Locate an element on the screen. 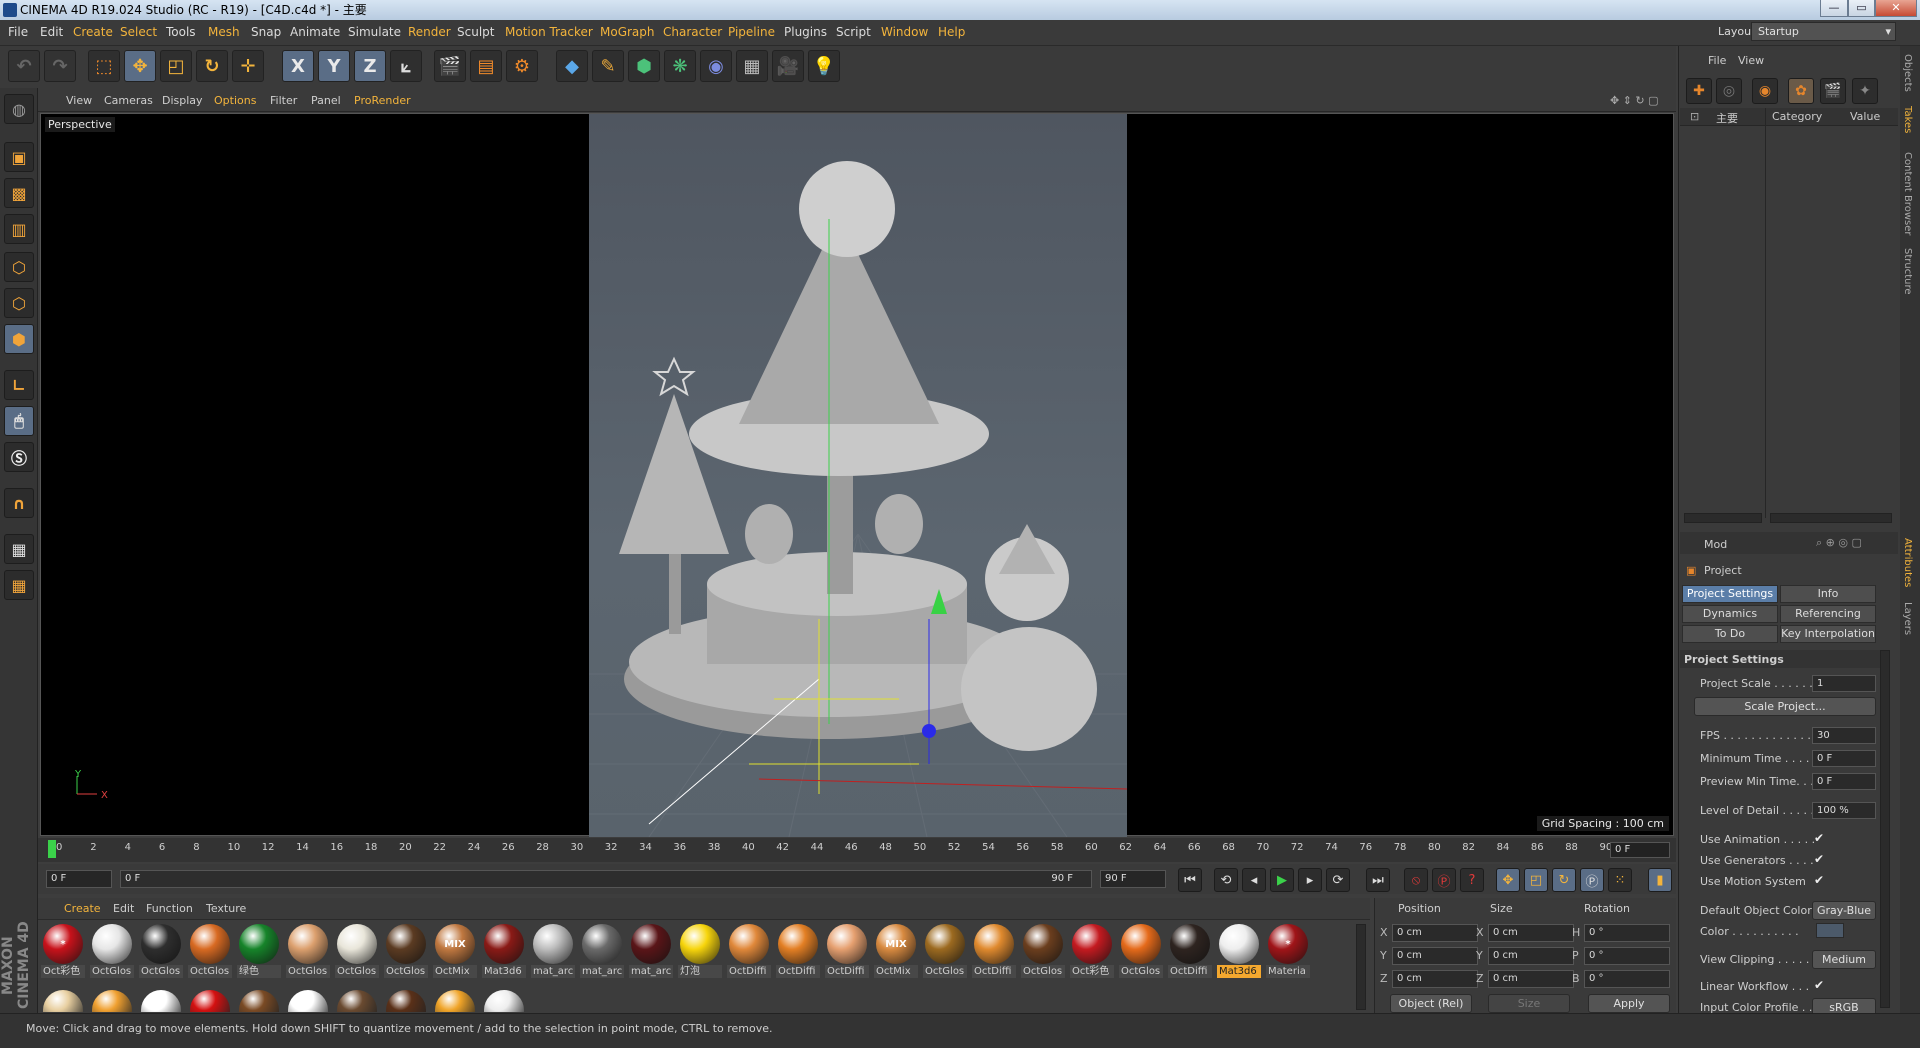  menu-select: Select is located at coordinates (138, 32).